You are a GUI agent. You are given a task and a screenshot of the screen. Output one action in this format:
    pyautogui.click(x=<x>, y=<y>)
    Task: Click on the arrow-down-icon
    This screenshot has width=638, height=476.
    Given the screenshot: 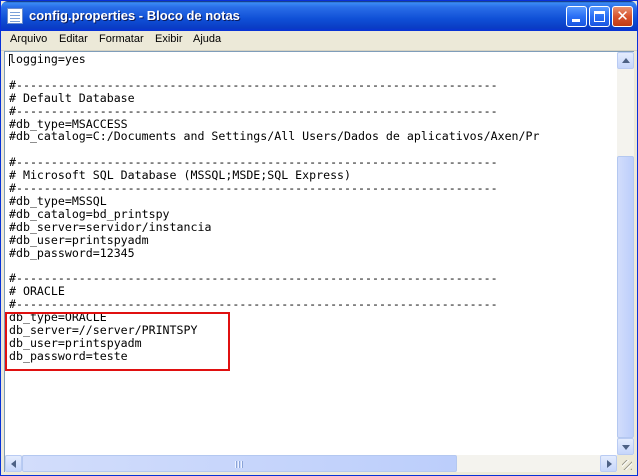 What is the action you would take?
    pyautogui.click(x=626, y=447)
    